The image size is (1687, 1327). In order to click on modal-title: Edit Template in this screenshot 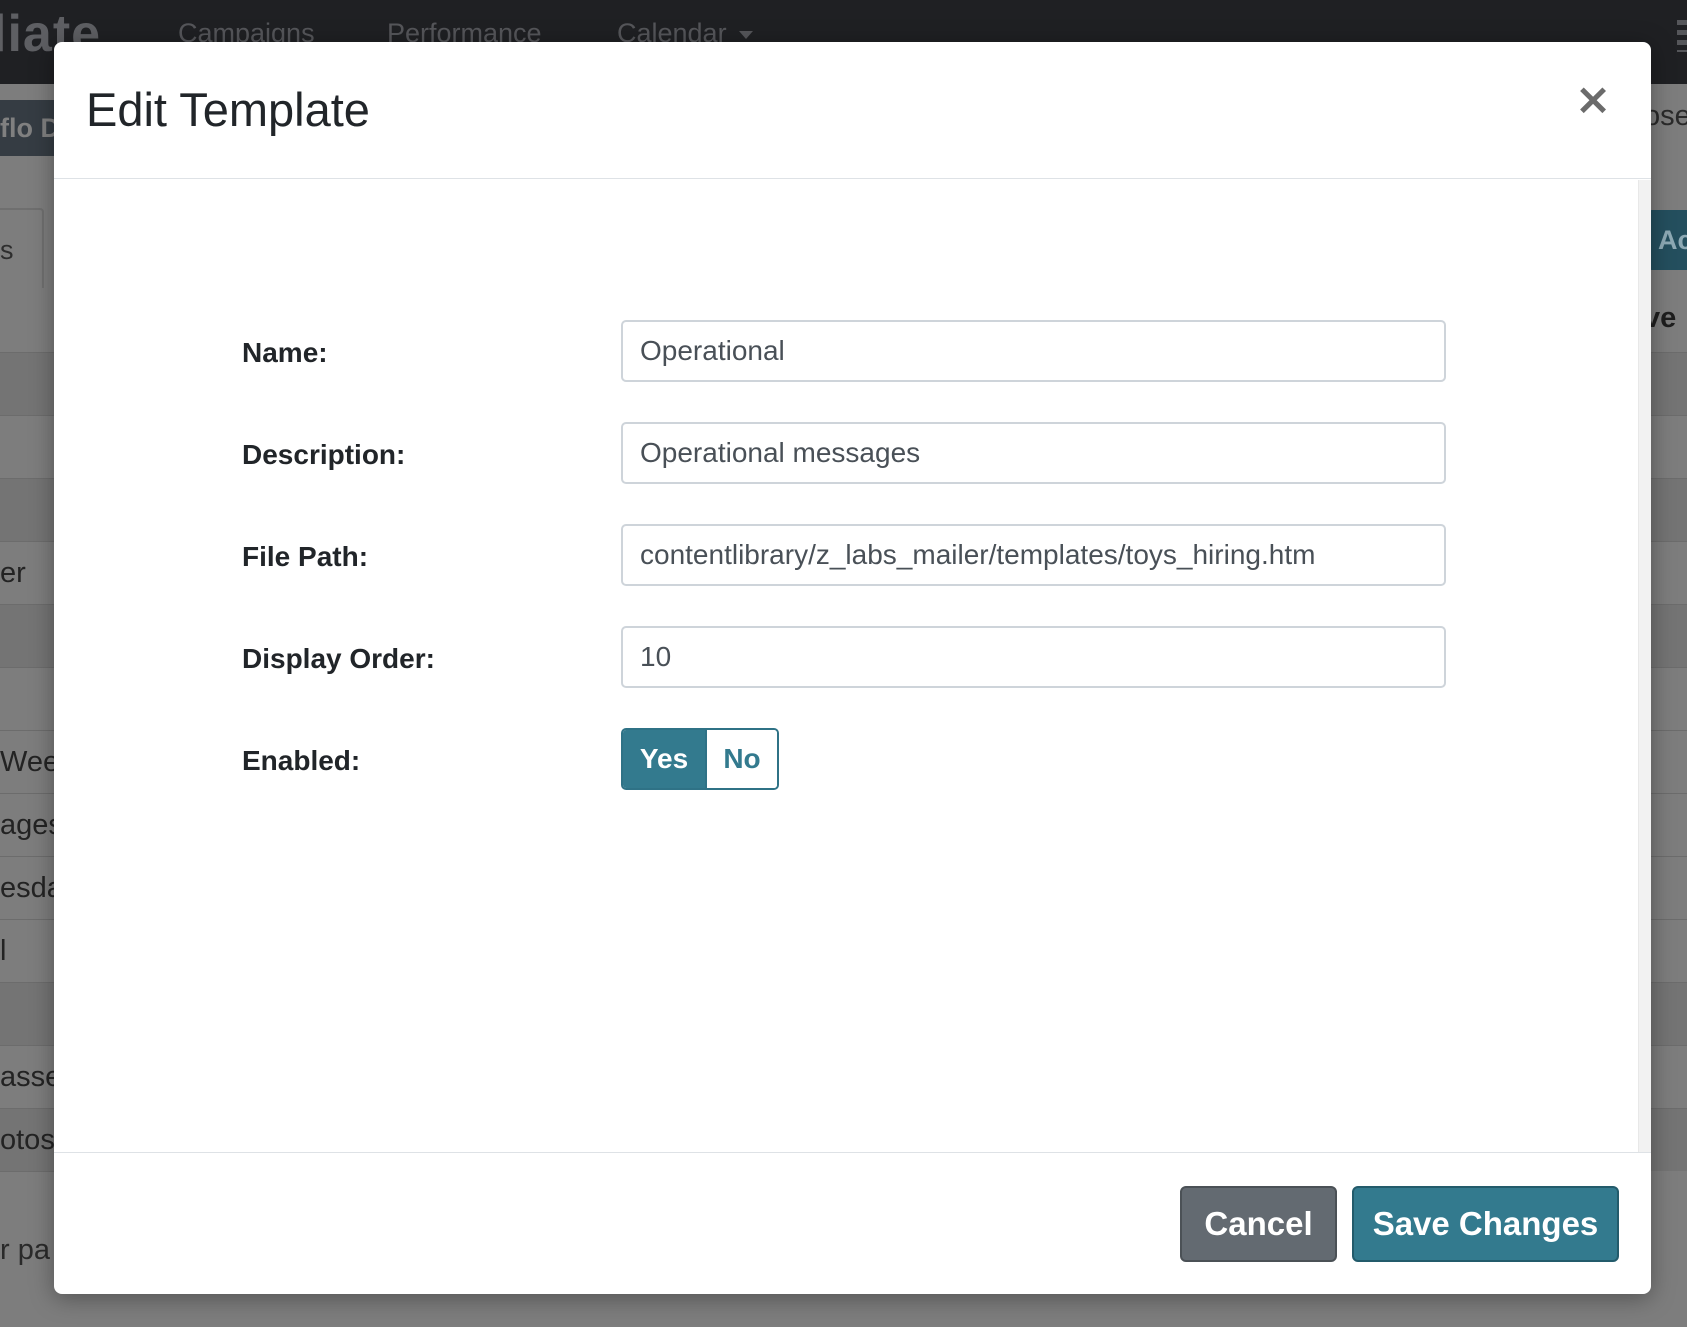, I will do `click(228, 109)`.